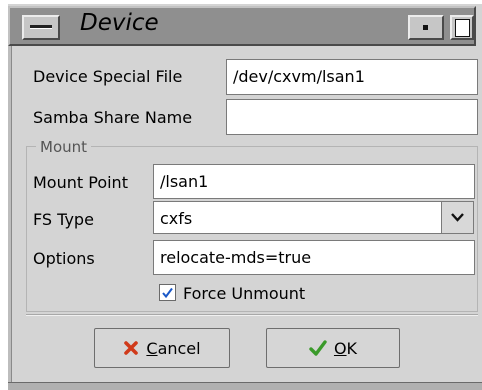  I want to click on maximize-button, so click(462, 27).